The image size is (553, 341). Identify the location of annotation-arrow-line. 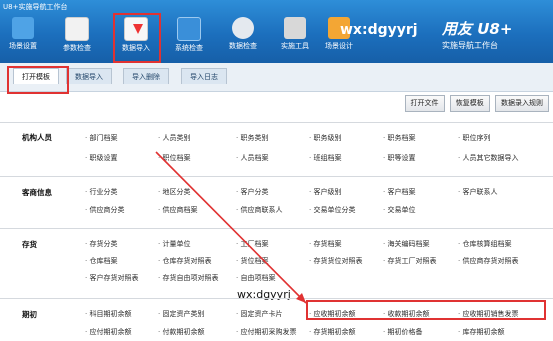
(231, 227).